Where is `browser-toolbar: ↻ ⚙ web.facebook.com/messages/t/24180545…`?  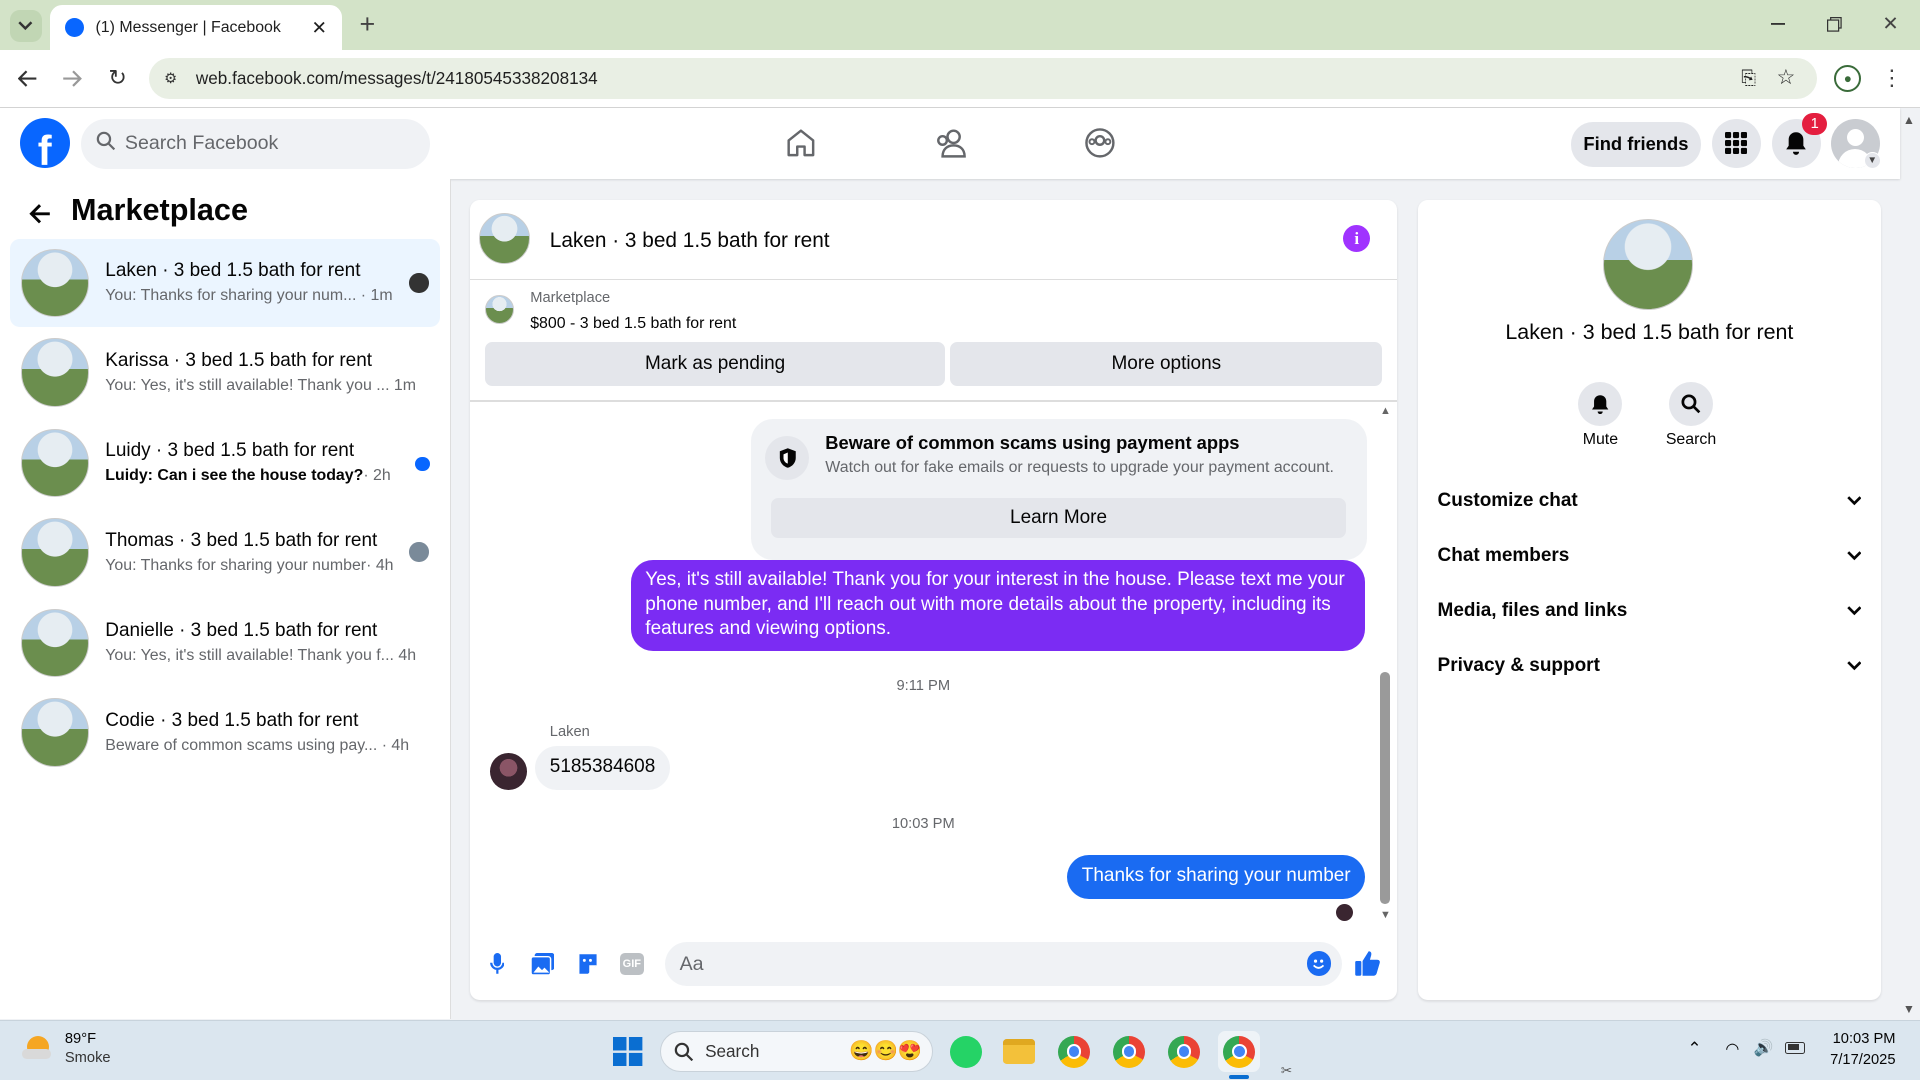 browser-toolbar: ↻ ⚙ web.facebook.com/messages/t/24180545… is located at coordinates (960, 79).